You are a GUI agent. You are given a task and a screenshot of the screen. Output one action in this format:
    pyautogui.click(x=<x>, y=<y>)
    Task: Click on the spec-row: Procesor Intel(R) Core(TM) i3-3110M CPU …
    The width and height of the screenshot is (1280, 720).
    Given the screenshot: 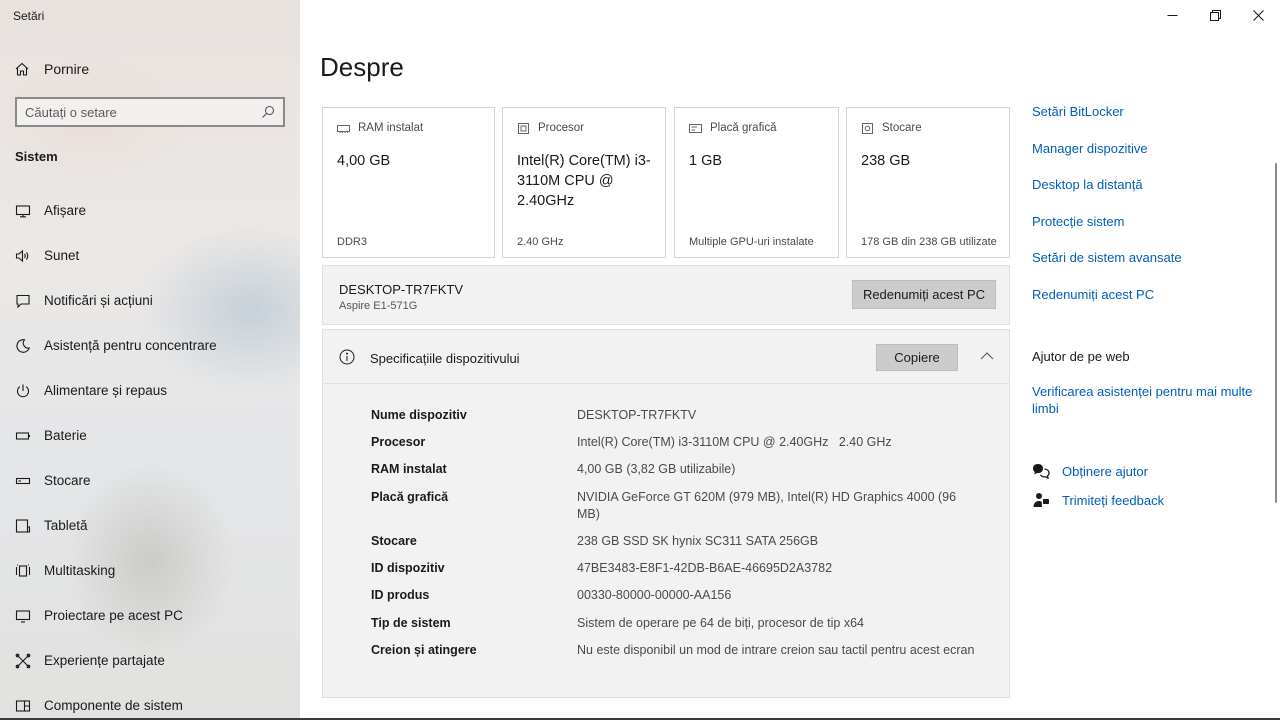 What is the action you would take?
    pyautogui.click(x=681, y=442)
    